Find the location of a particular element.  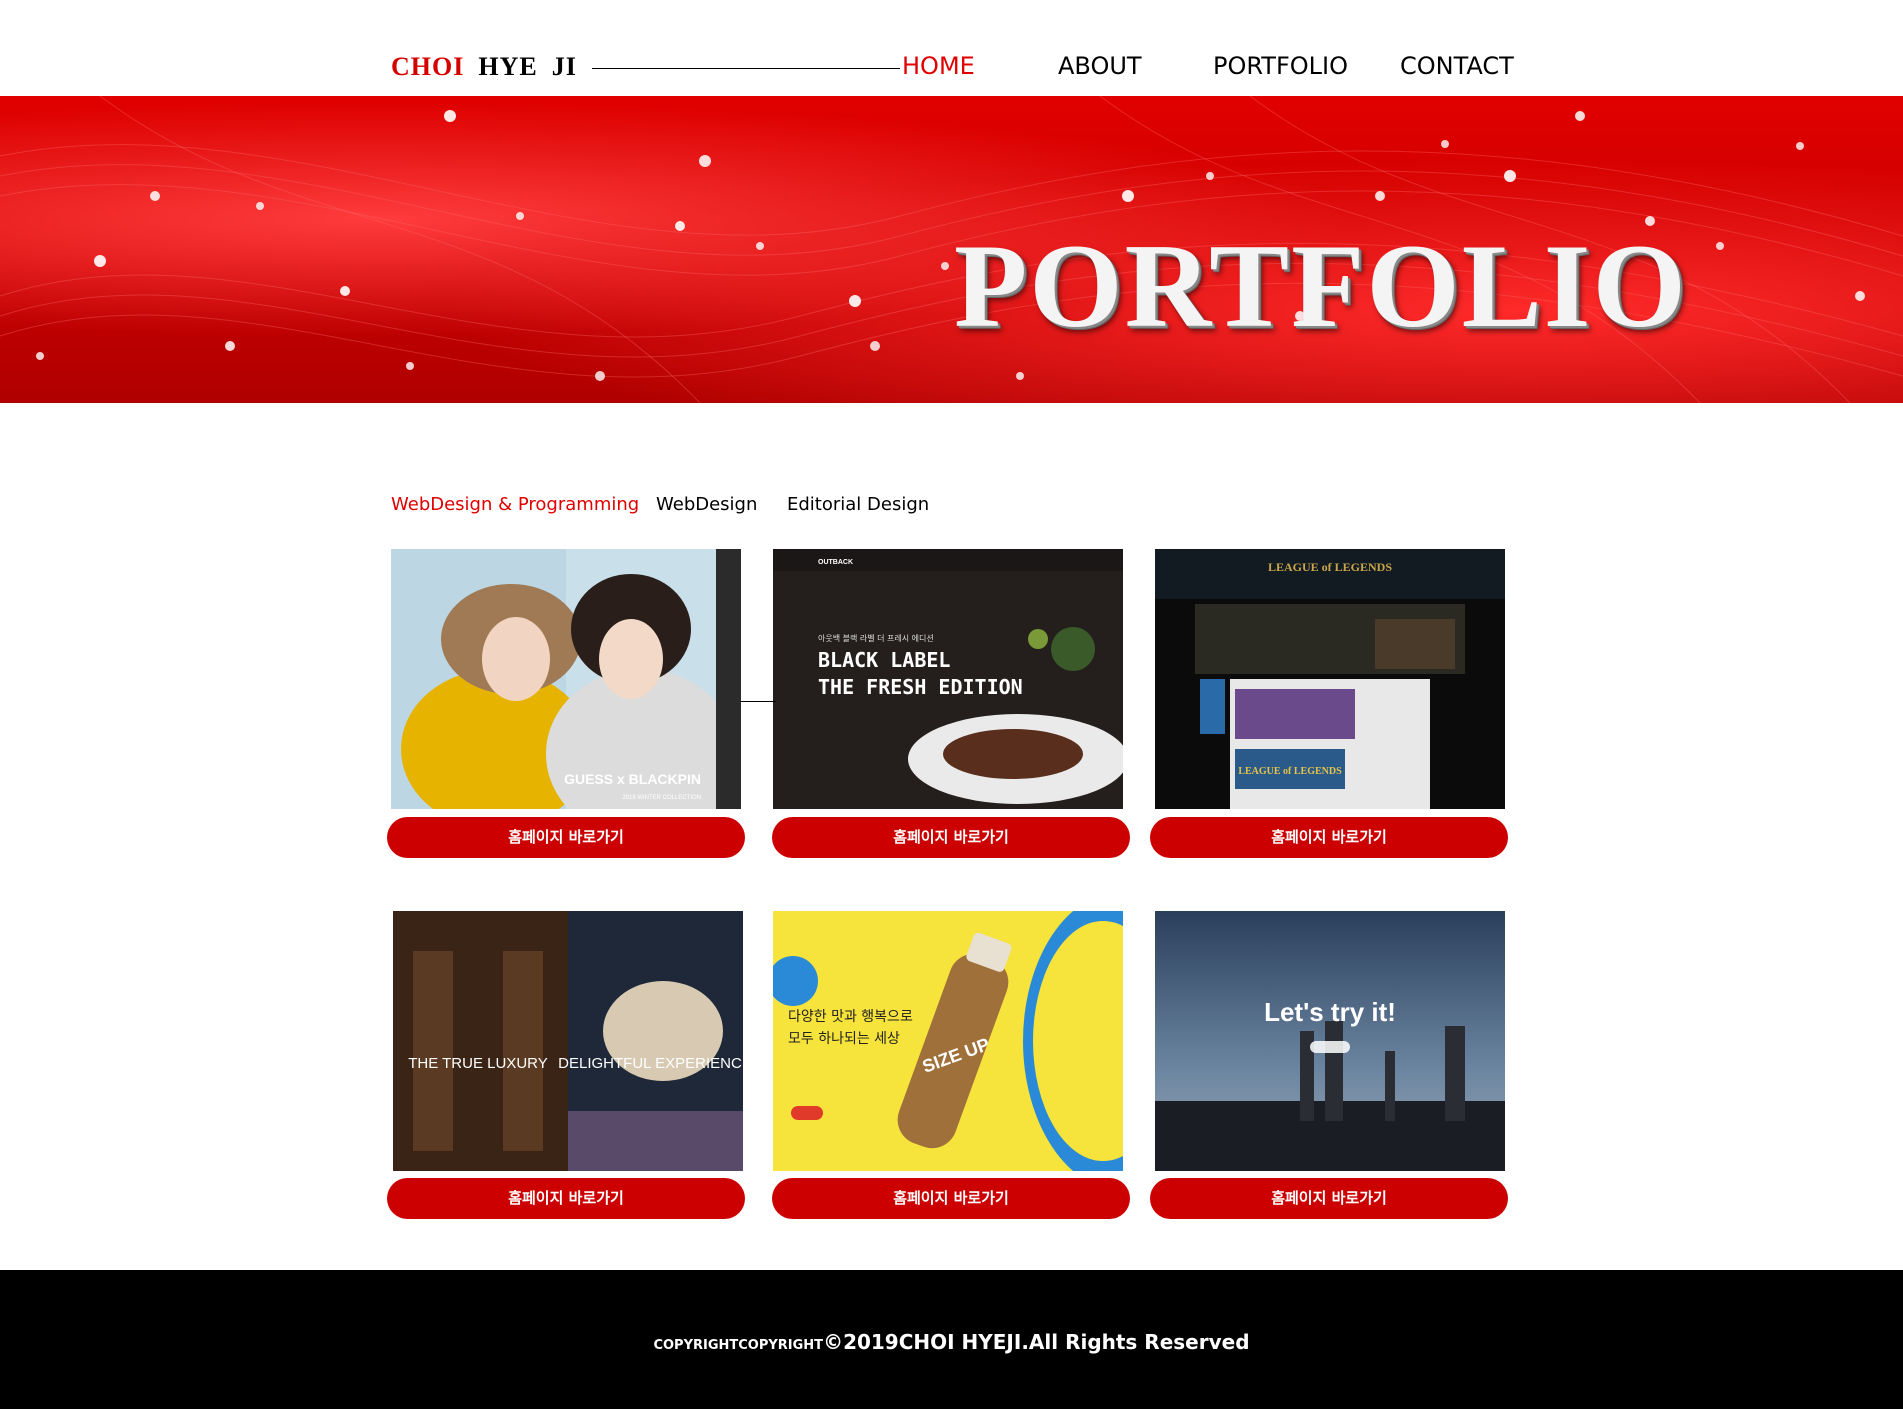

thumb-text: THE FRESH EDITION is located at coordinates (920, 687).